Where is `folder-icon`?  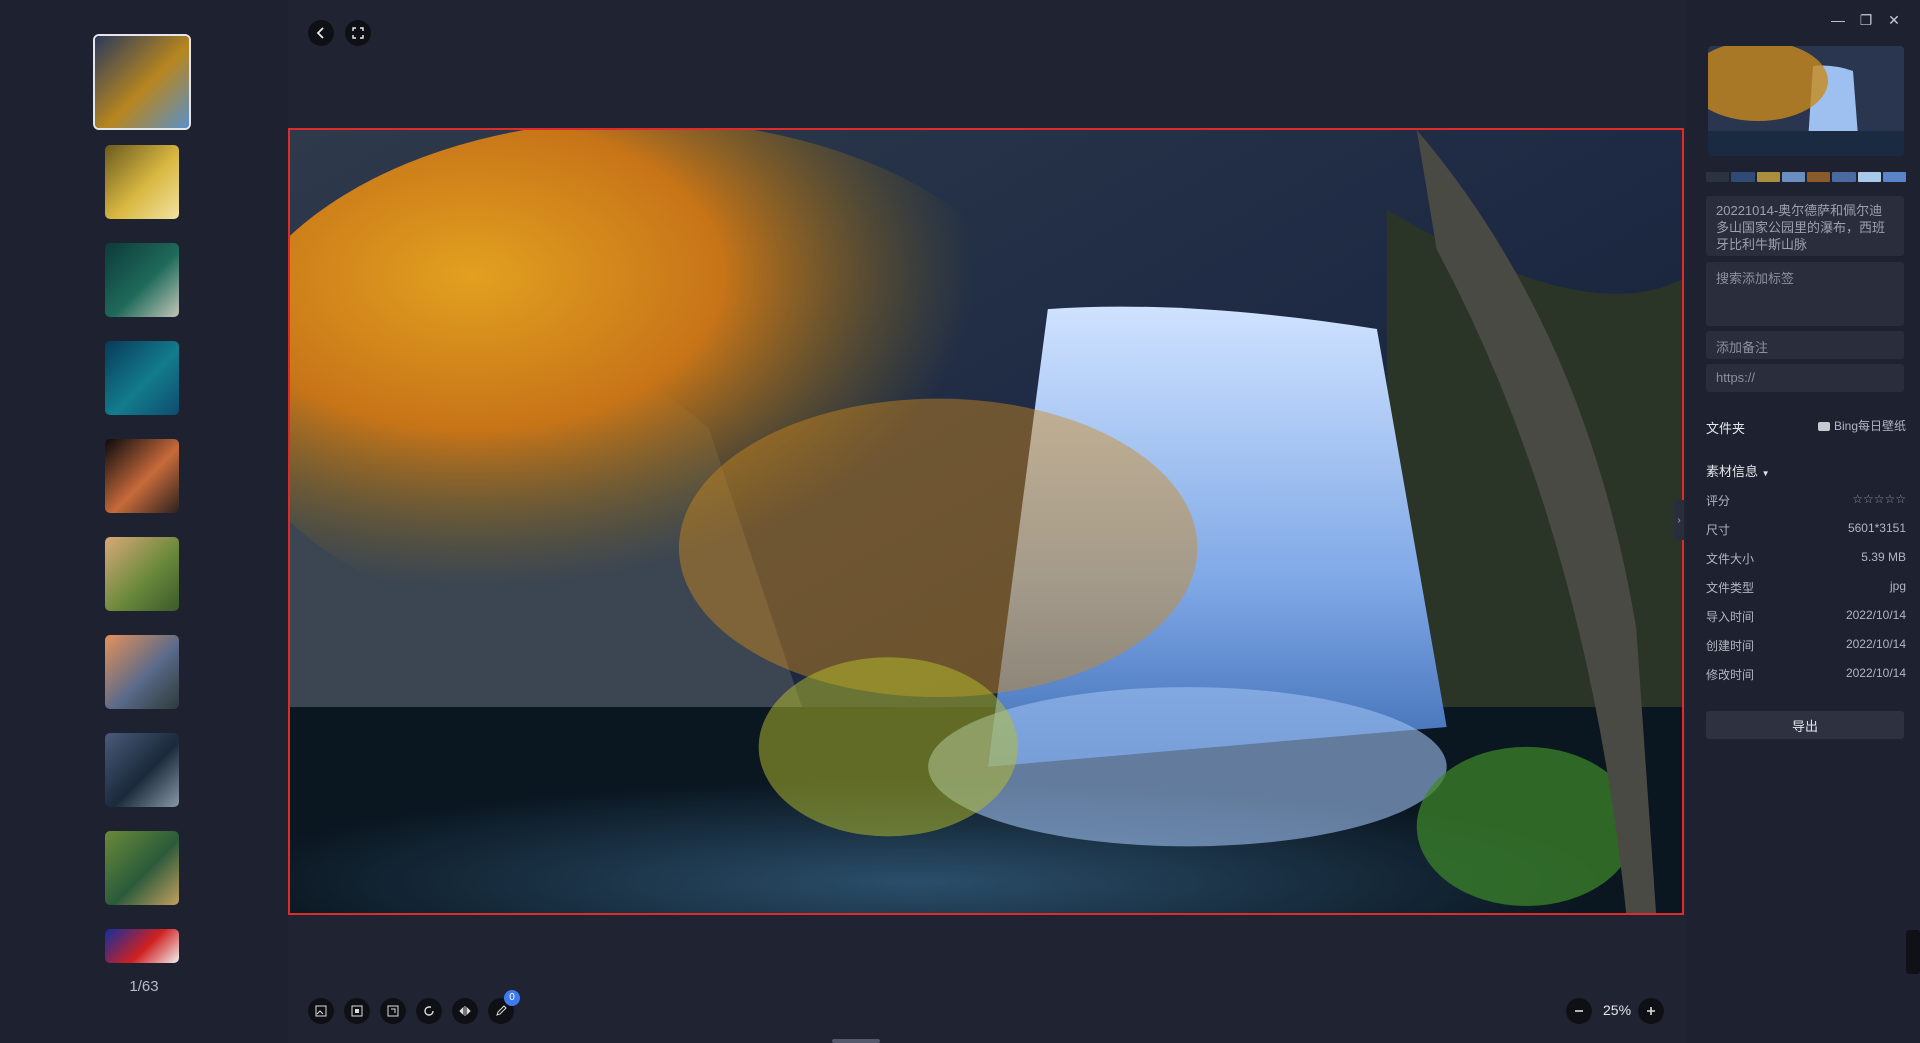
folder-icon is located at coordinates (1823, 427).